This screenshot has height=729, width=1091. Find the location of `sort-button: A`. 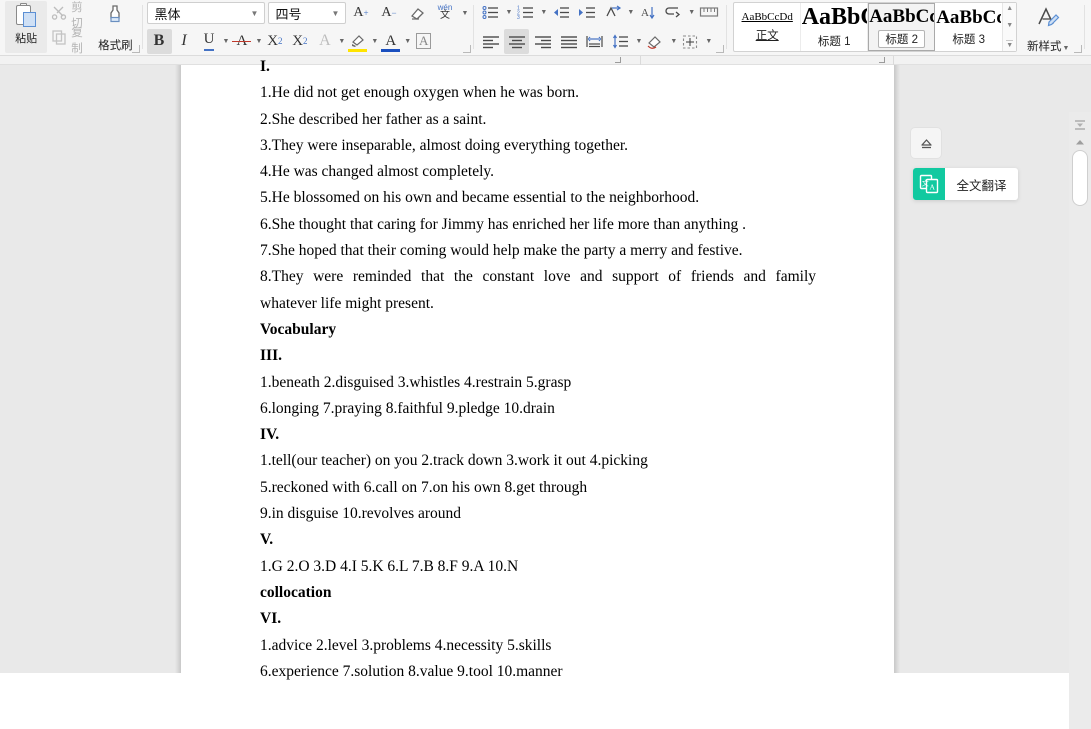

sort-button: A is located at coordinates (647, 12).